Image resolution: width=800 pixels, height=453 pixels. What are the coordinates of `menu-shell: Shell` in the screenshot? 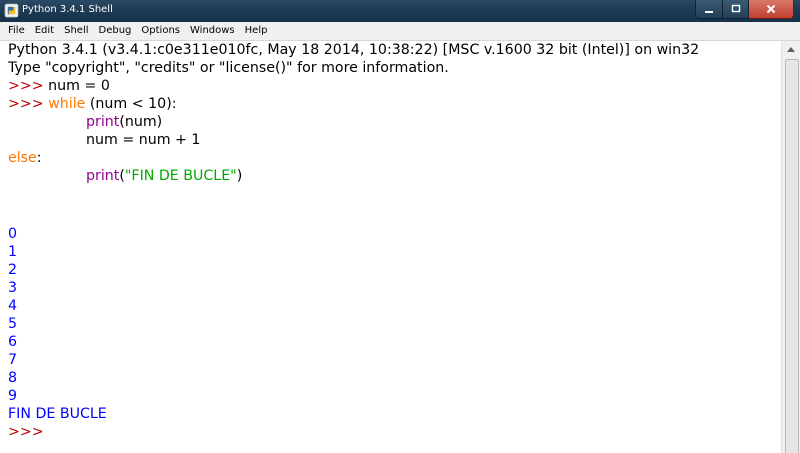 It's located at (76, 31).